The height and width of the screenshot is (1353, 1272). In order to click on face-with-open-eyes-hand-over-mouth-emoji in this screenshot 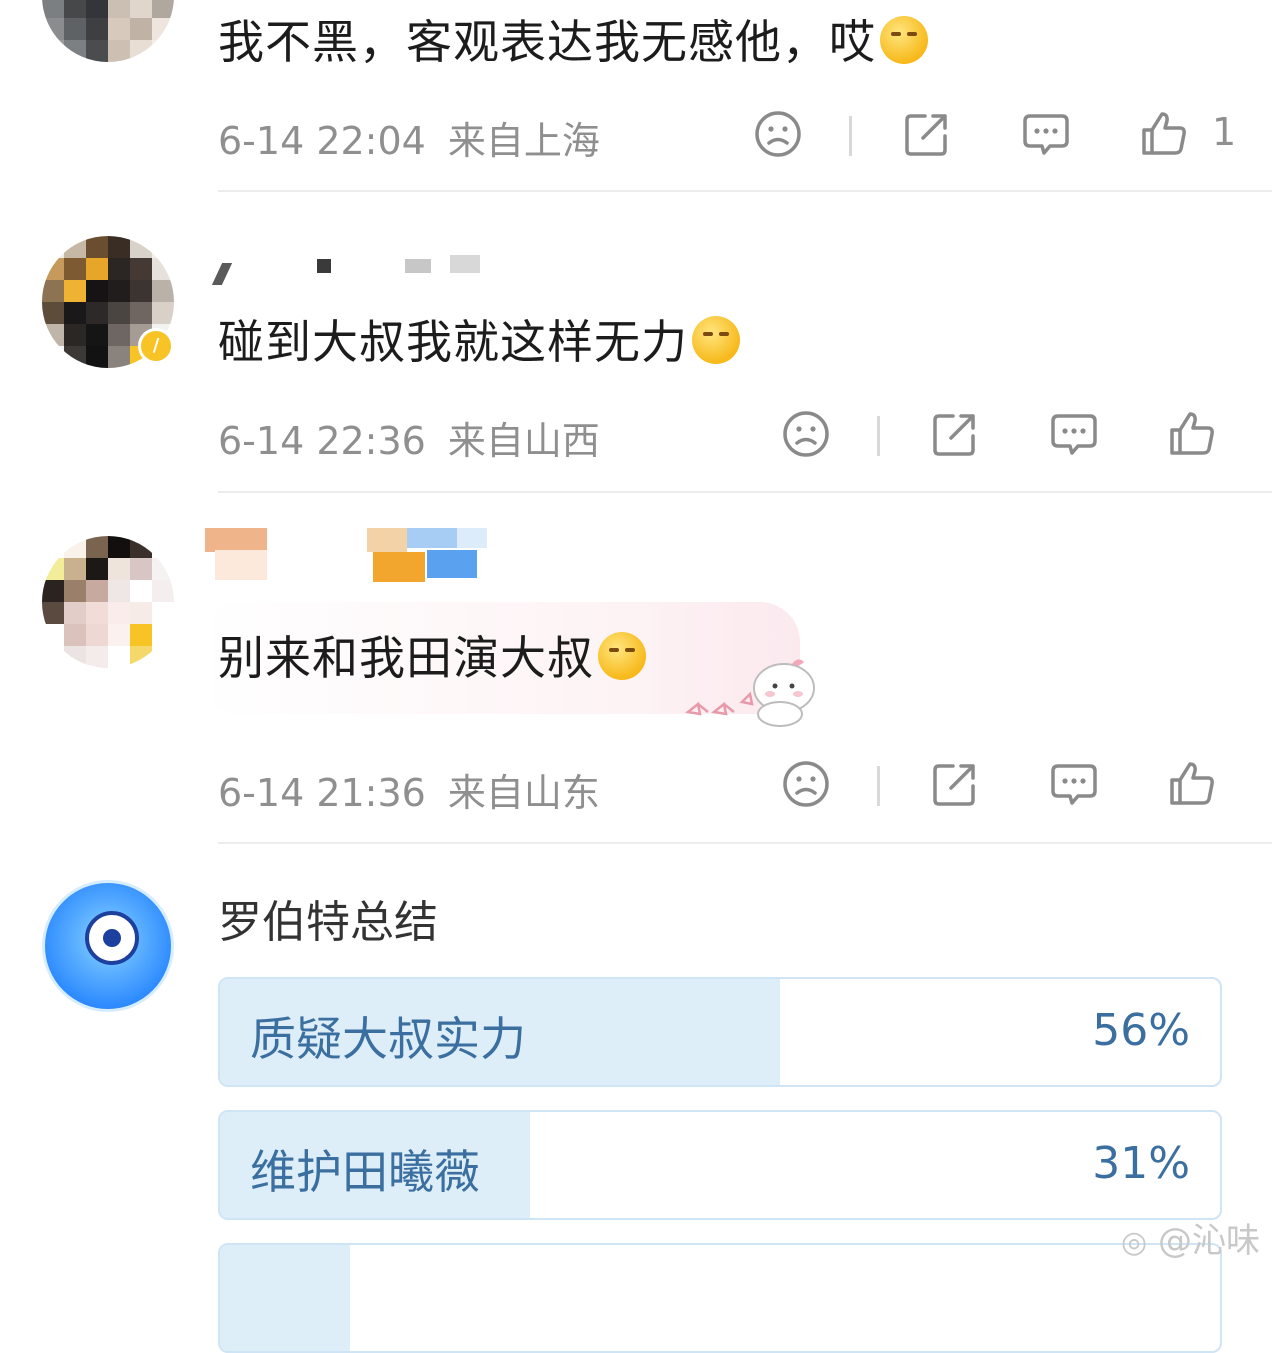, I will do `click(622, 656)`.